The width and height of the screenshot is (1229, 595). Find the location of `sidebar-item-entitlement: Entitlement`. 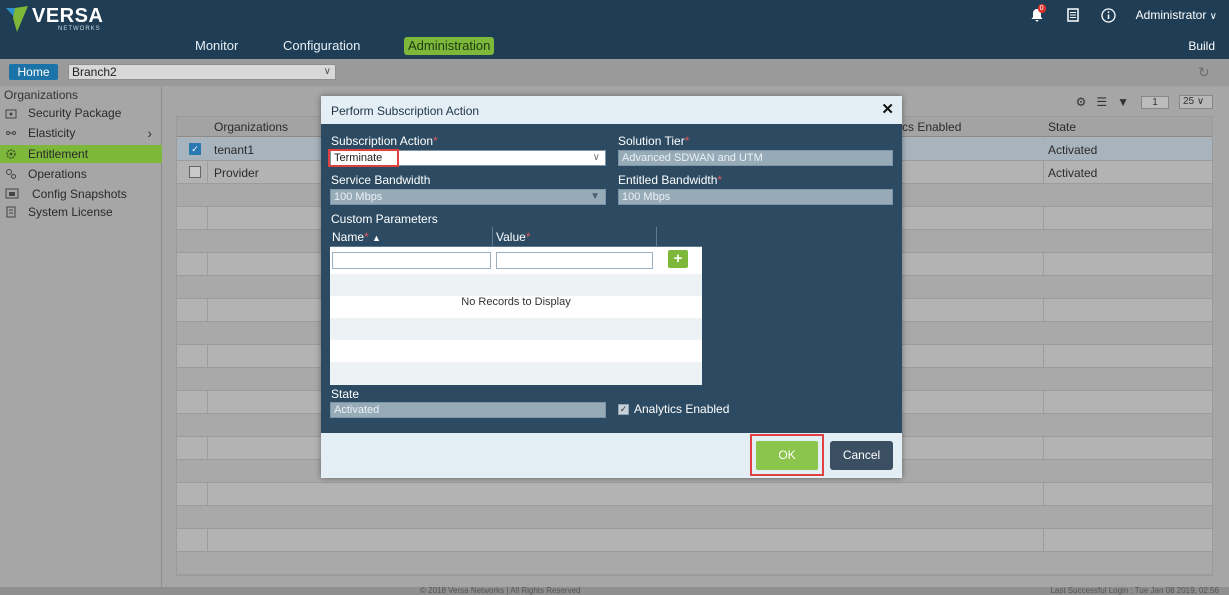

sidebar-item-entitlement: Entitlement is located at coordinates (81, 154).